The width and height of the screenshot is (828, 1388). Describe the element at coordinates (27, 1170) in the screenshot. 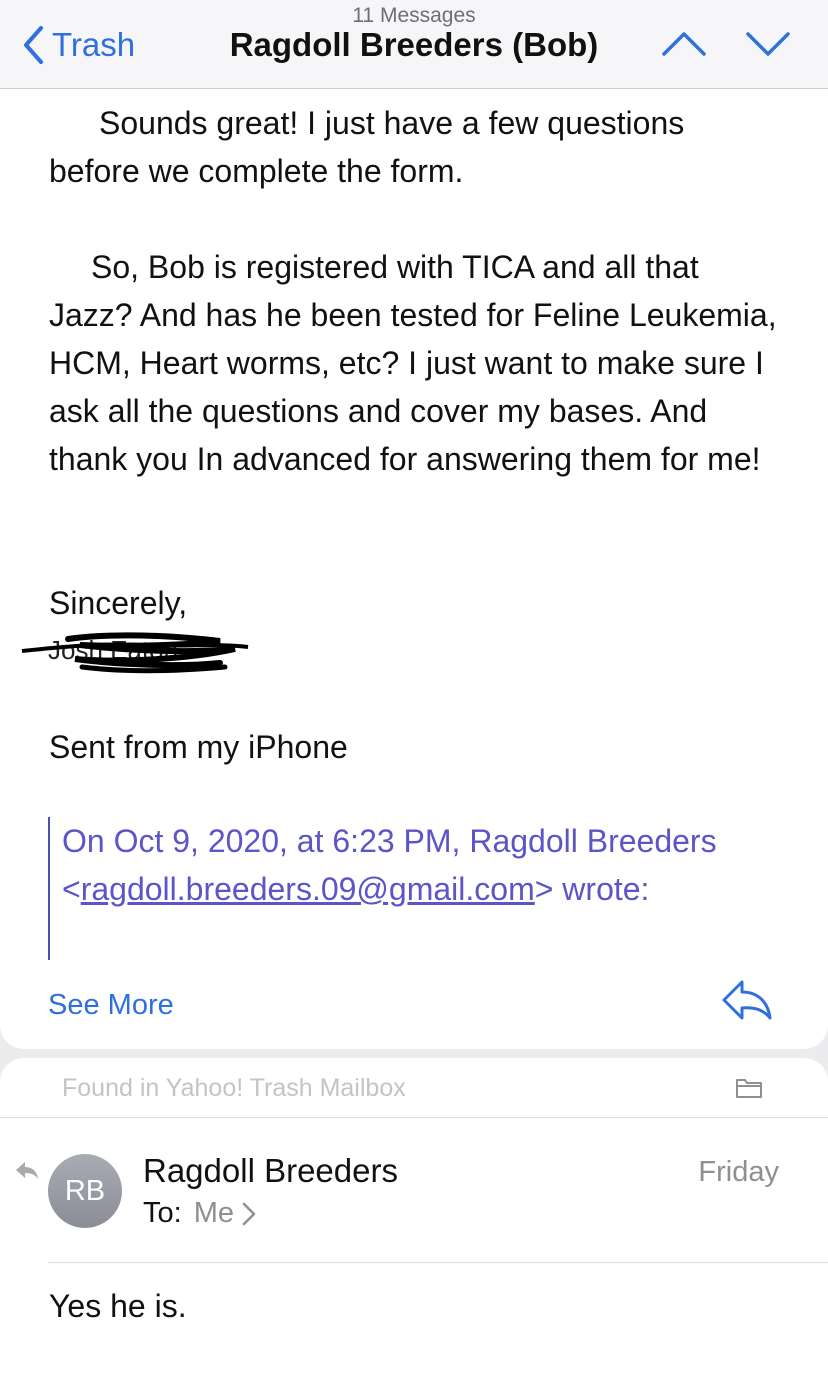

I see `replied-icon` at that location.